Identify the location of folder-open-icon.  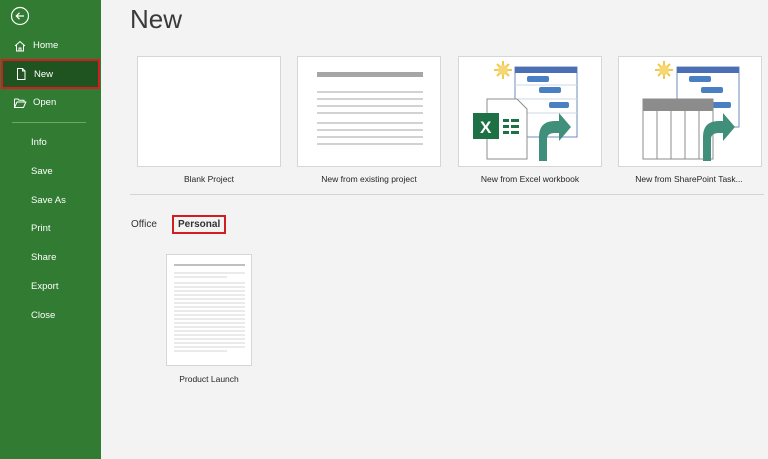
(20, 103).